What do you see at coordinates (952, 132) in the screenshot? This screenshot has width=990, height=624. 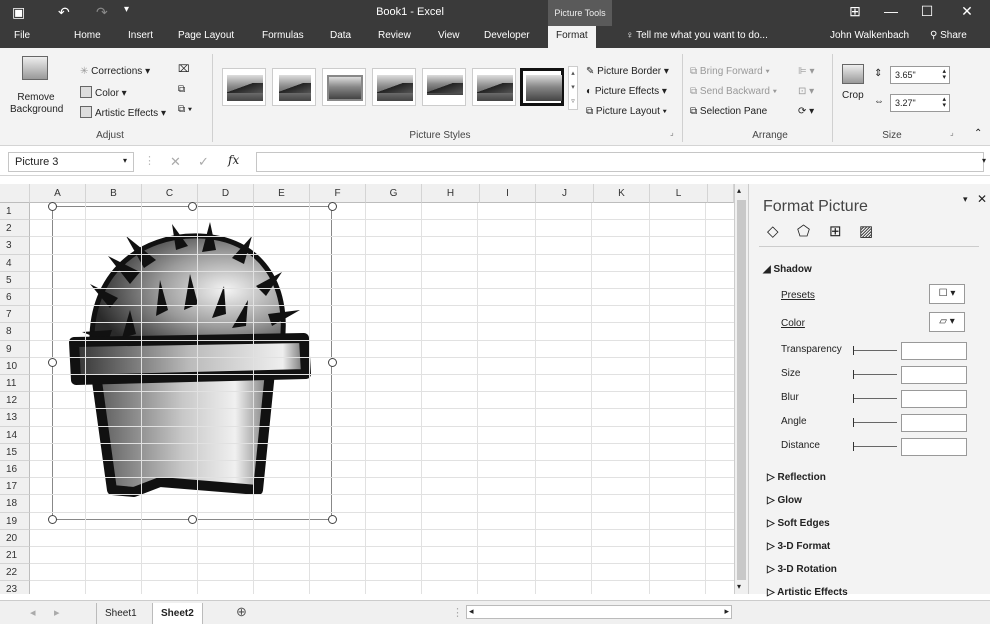 I see `size-launcher-icon: ⌟` at bounding box center [952, 132].